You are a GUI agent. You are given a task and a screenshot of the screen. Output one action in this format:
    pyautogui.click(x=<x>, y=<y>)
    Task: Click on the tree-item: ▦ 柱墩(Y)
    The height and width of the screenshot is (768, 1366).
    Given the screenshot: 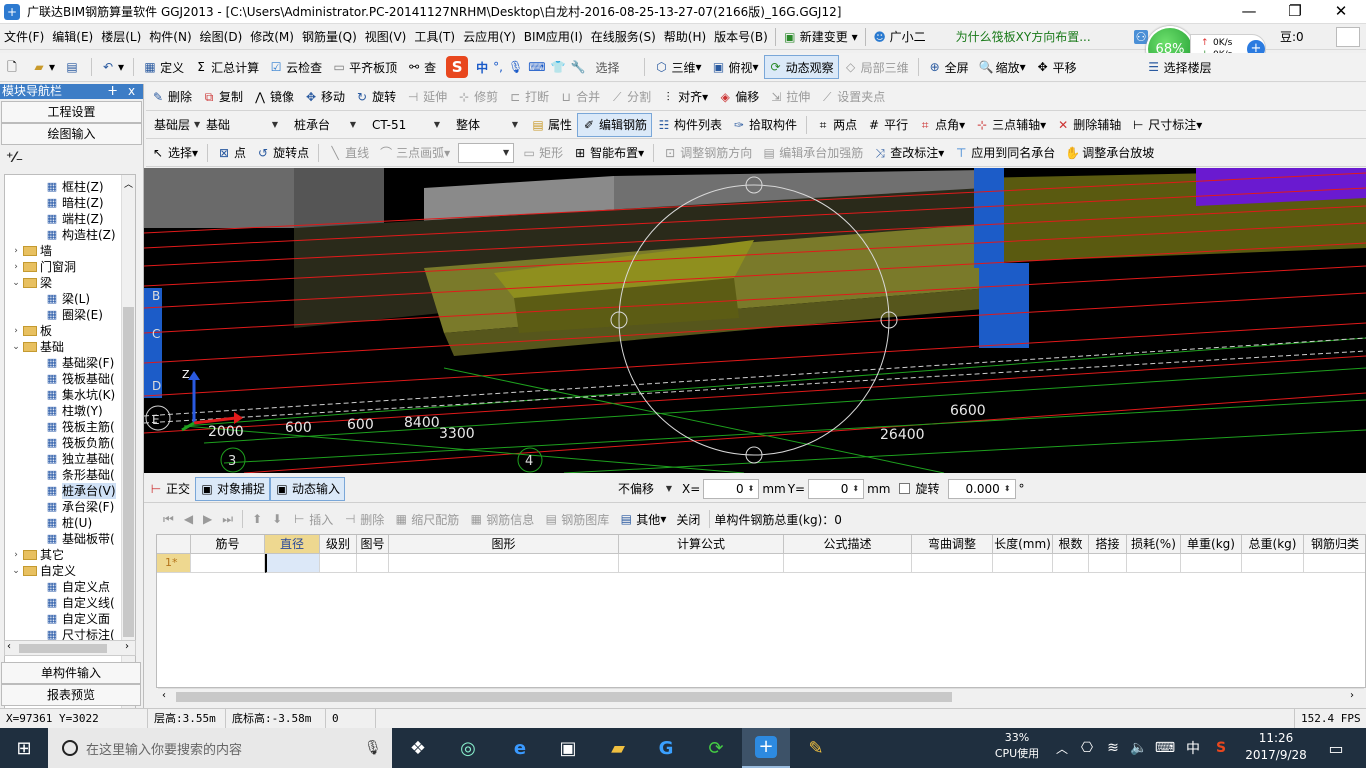 What is the action you would take?
    pyautogui.click(x=54, y=411)
    